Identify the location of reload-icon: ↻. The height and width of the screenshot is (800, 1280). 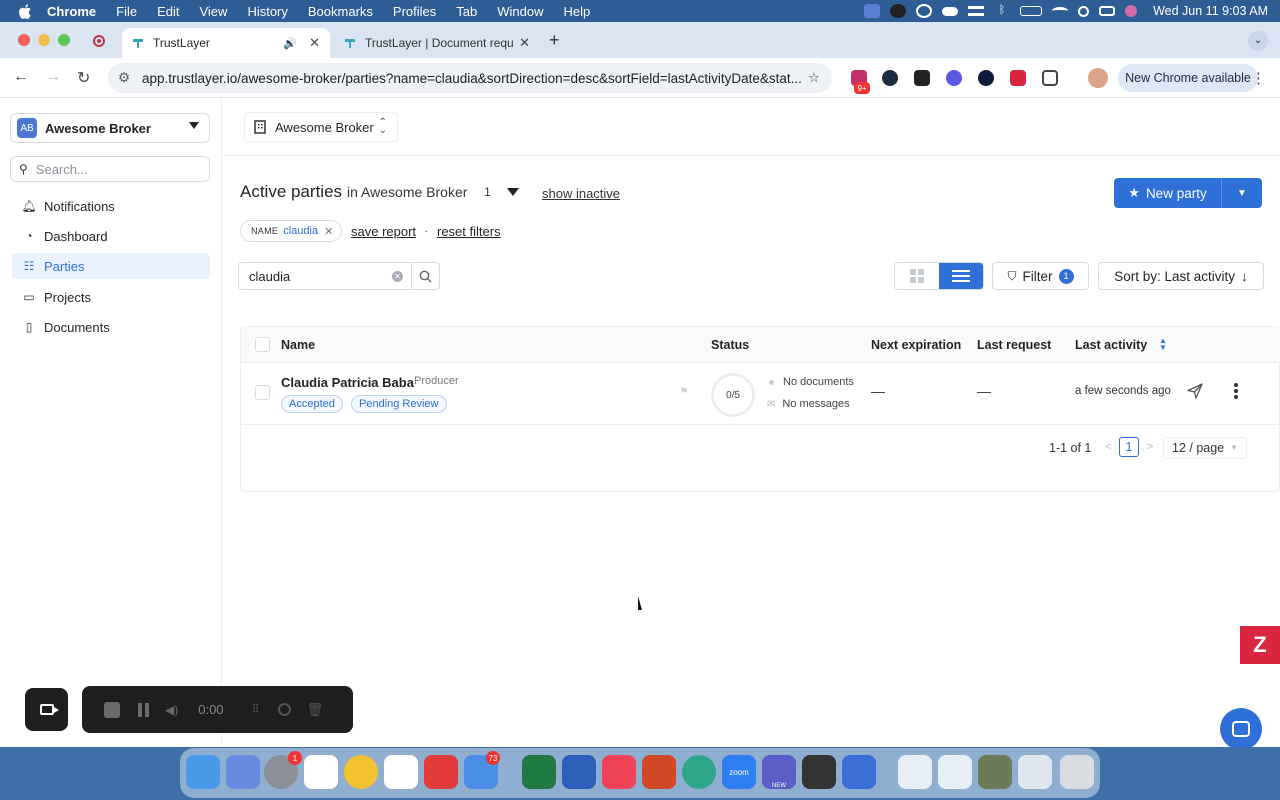
(83, 78).